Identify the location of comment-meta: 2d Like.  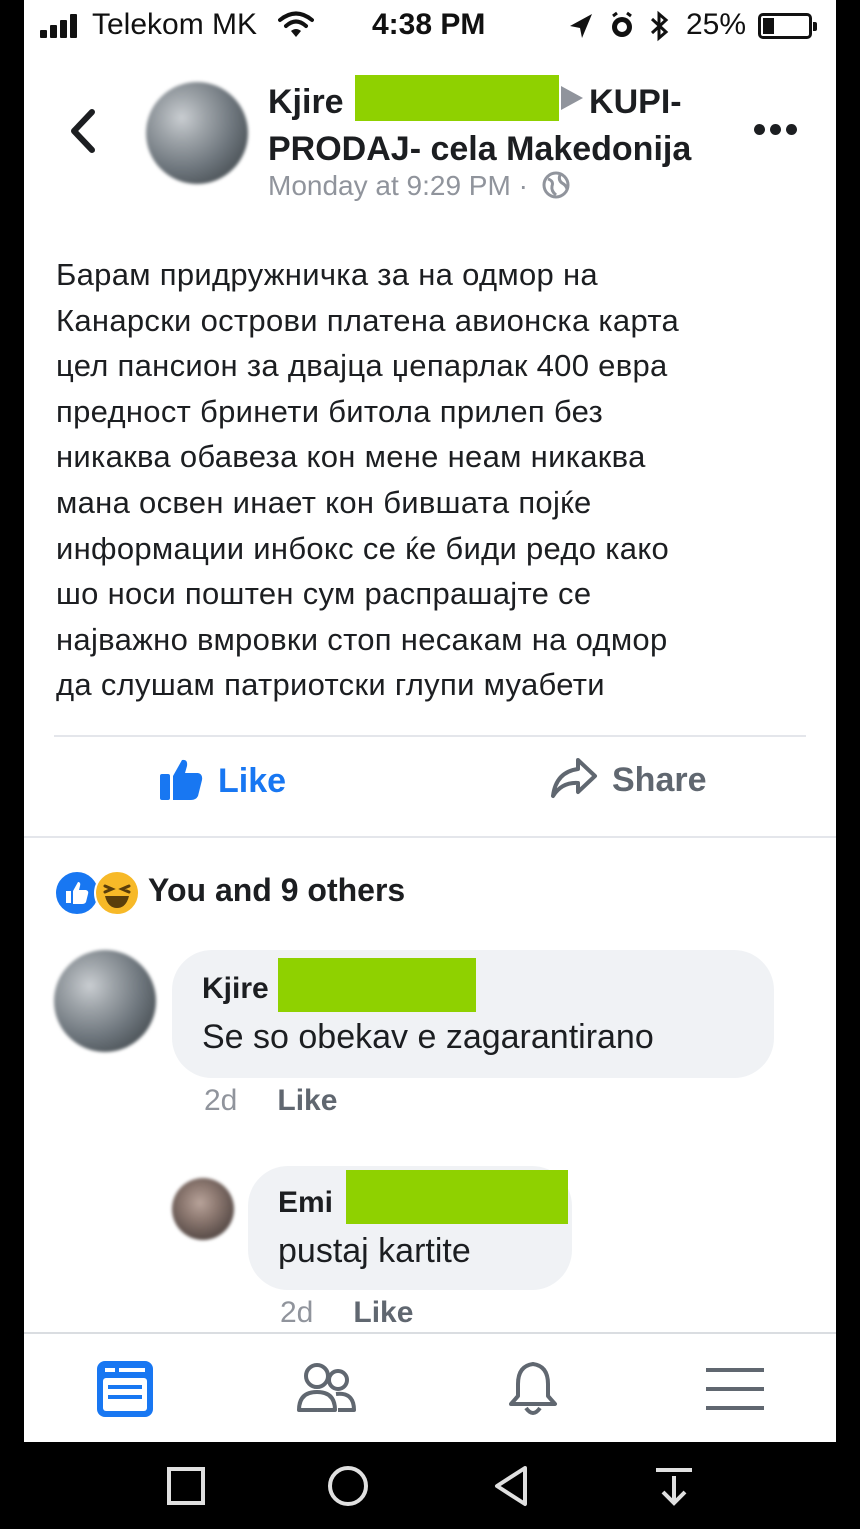
(270, 1101).